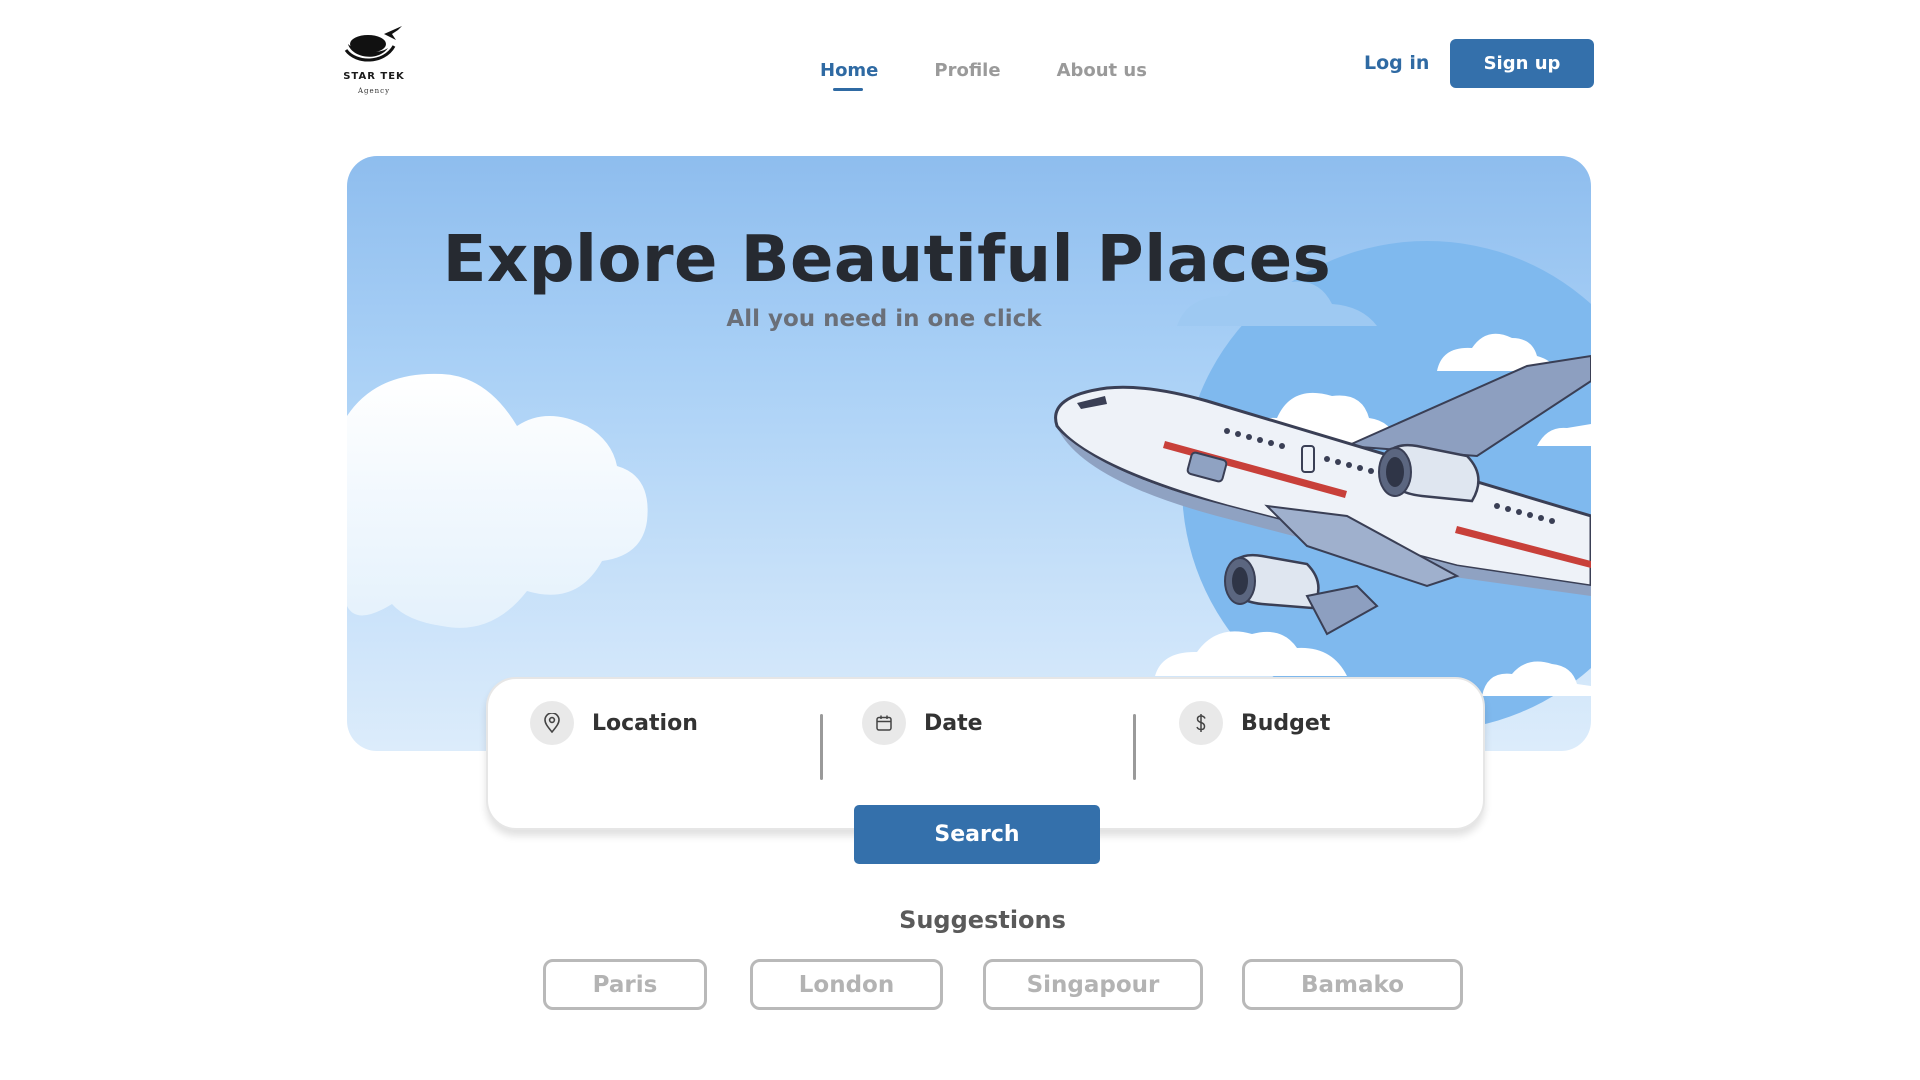  I want to click on location-pin-icon, so click(552, 723).